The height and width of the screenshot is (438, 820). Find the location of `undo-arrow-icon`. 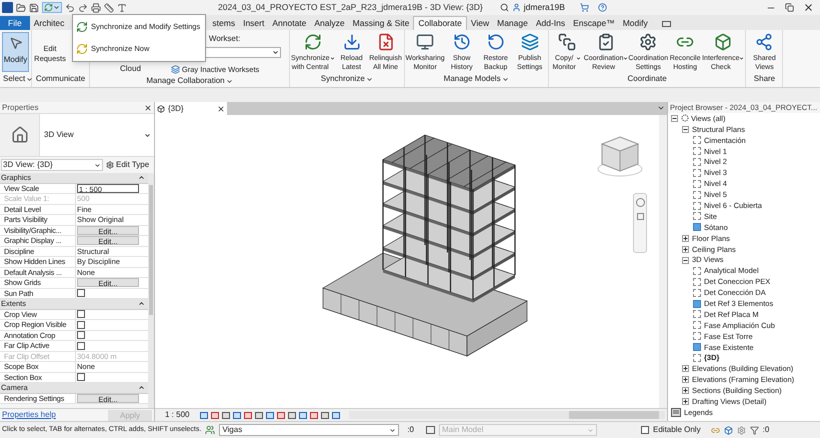

undo-arrow-icon is located at coordinates (495, 42).